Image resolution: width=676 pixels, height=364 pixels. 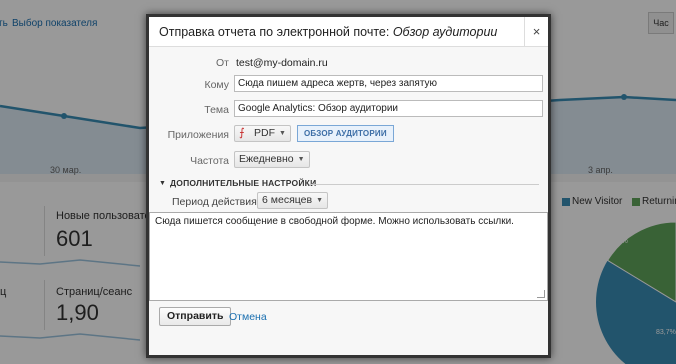 What do you see at coordinates (243, 183) in the screenshot?
I see `advanced-settings-title: ДОПОЛНИТЕЛЬНЫЕ НАСТРОЙКИ` at bounding box center [243, 183].